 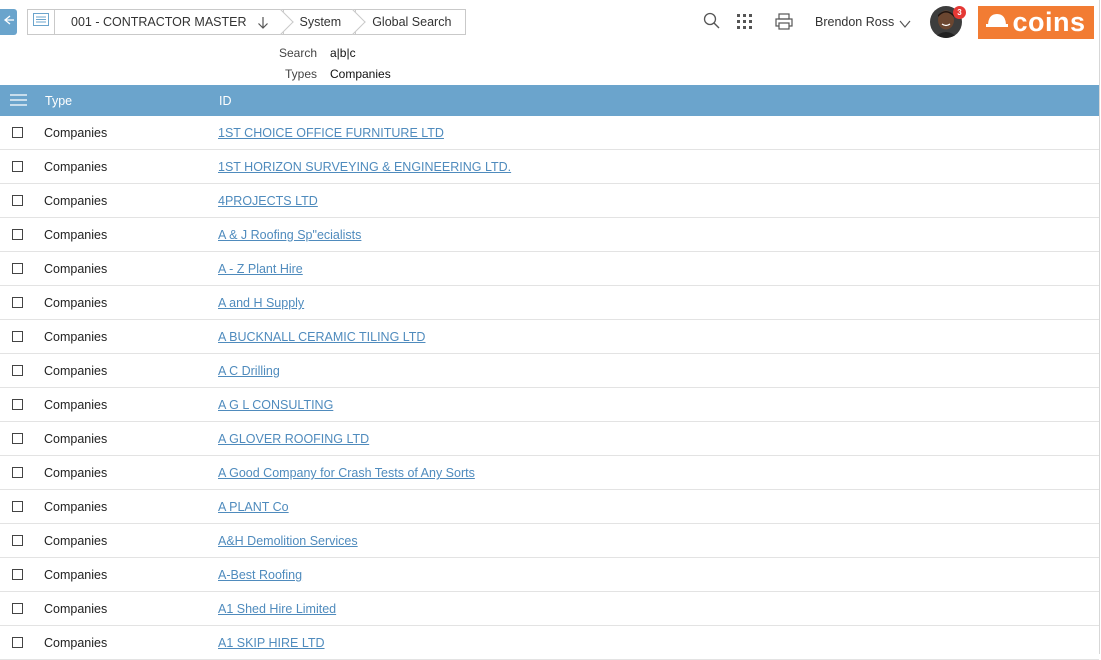 I want to click on breadcrumb-item-global-search: Global Search, so click(x=411, y=22).